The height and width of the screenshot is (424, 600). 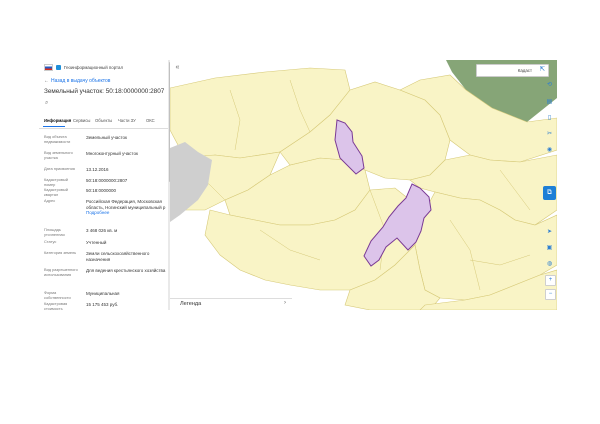 I want to click on info-label: Кадастровый квартал, so click(x=56, y=192).